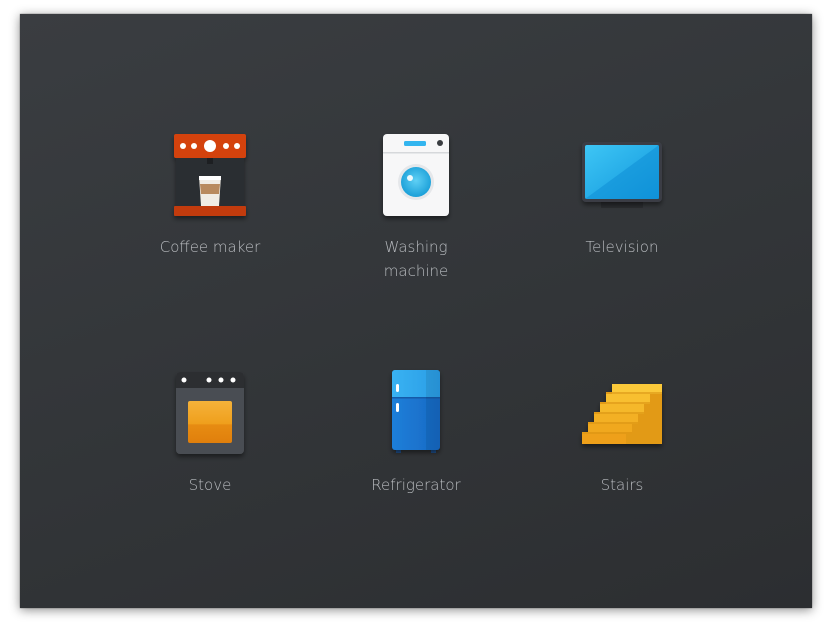 This screenshot has width=840, height=630. Describe the element at coordinates (416, 174) in the screenshot. I see `washing-machine-icon` at that location.